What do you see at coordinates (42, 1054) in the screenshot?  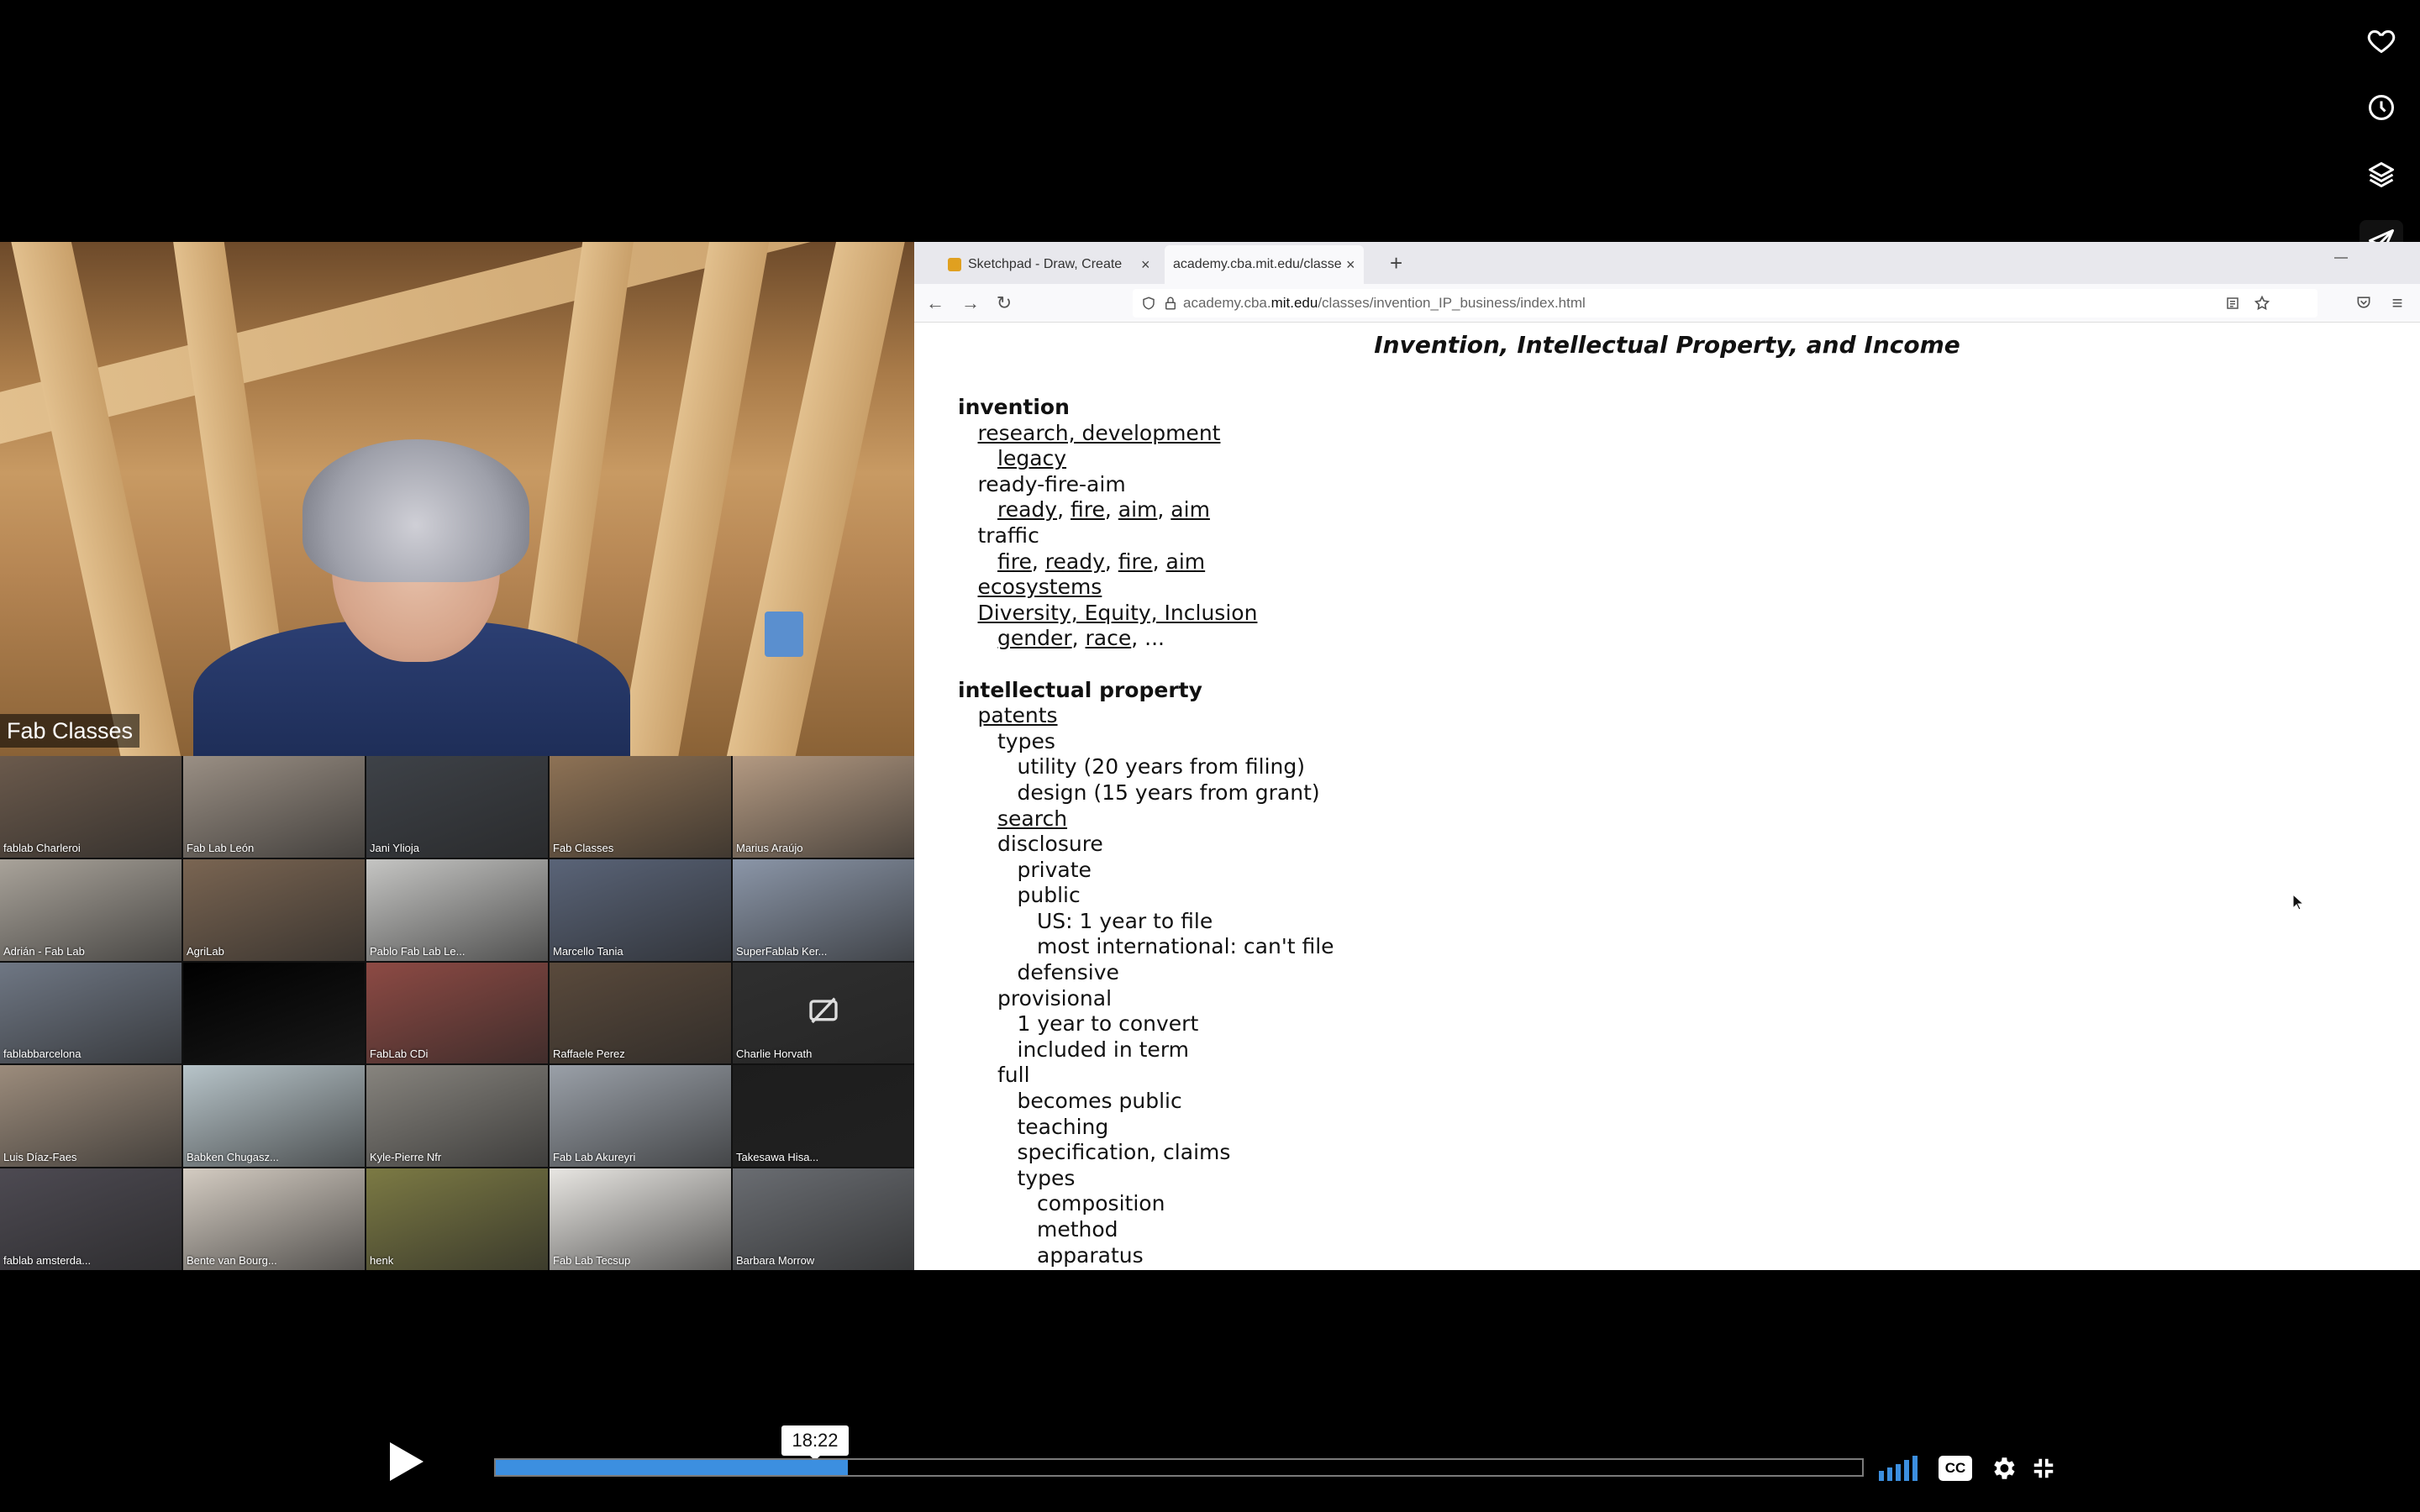 I see `participant-name: fablabbarcelona` at bounding box center [42, 1054].